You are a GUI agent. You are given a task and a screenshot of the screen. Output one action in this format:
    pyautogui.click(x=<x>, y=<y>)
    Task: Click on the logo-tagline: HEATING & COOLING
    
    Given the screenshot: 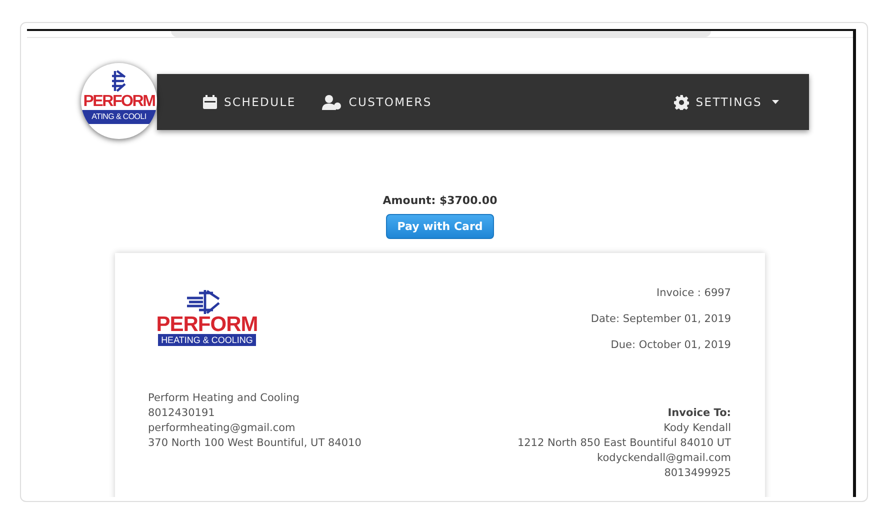 What is the action you would take?
    pyautogui.click(x=207, y=340)
    